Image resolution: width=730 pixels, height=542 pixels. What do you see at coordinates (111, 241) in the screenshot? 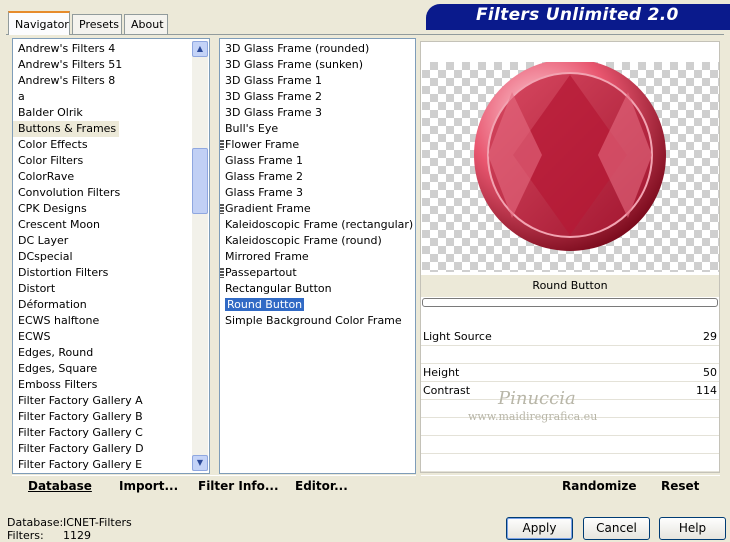
I see `category-item: DC Layer` at bounding box center [111, 241].